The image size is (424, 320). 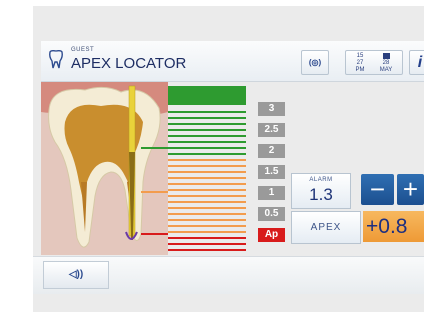 I want to click on minus-icon: −, so click(x=377, y=189).